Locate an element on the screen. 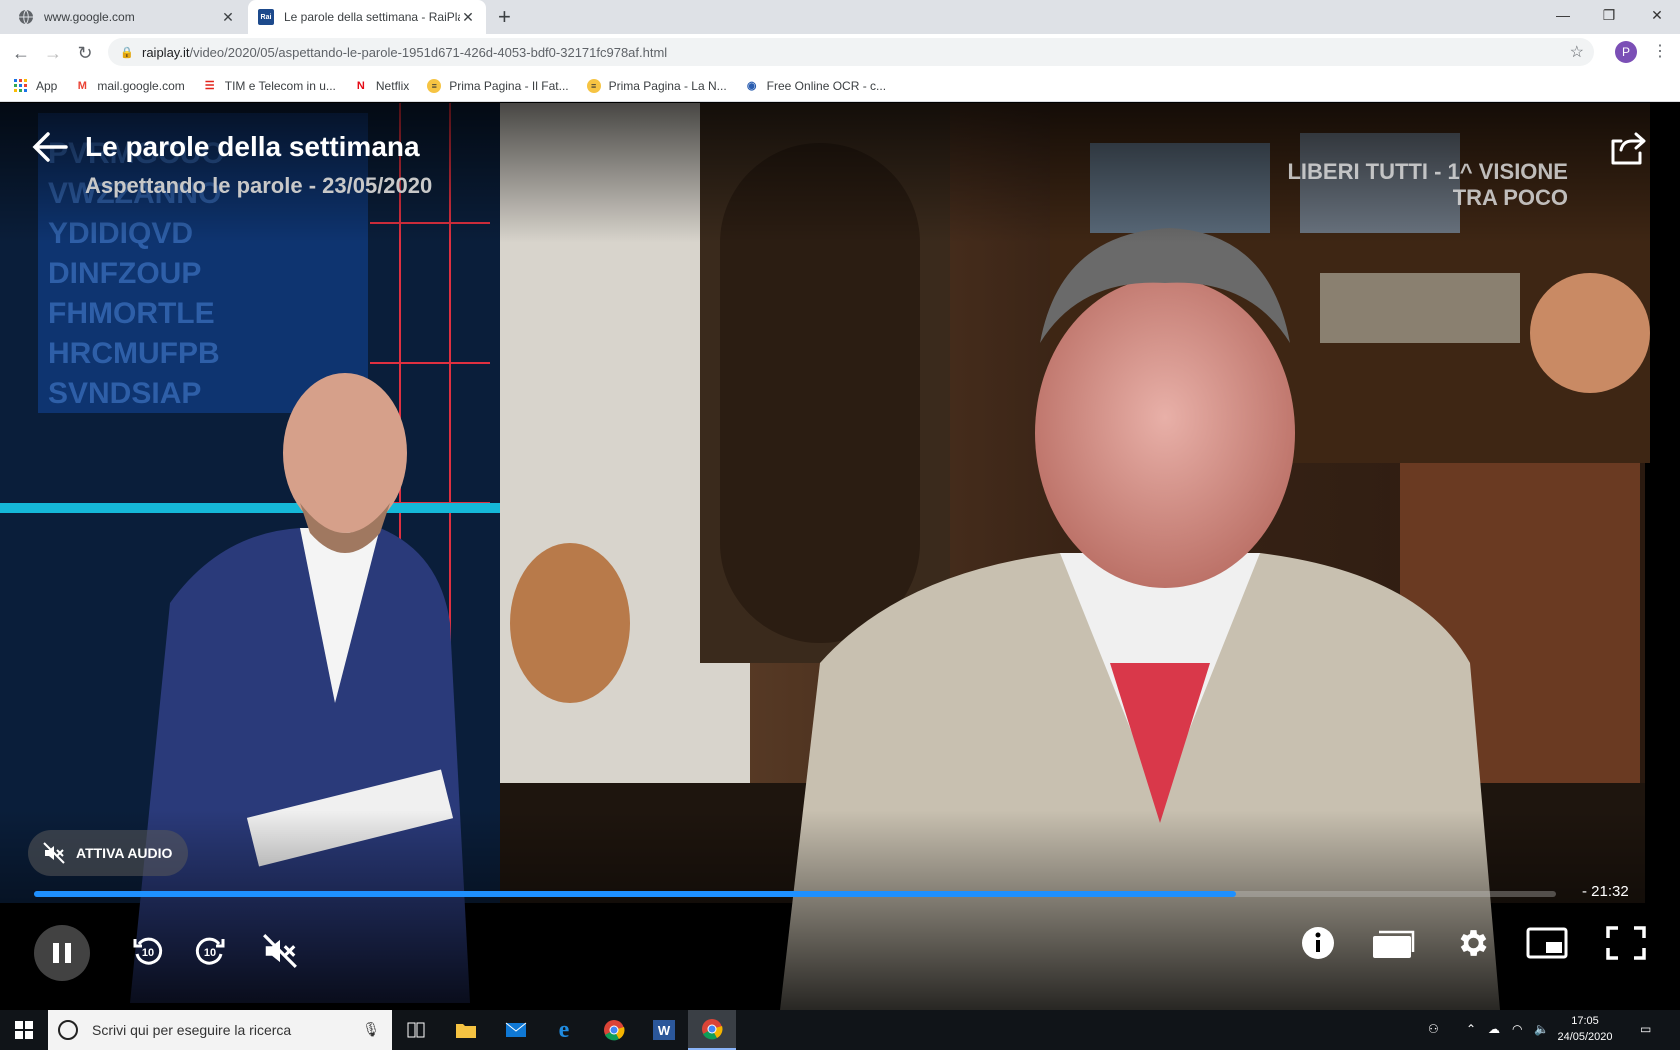 The image size is (1680, 1050). system-clock: 17:05 24/05/2020 is located at coordinates (1585, 1029).